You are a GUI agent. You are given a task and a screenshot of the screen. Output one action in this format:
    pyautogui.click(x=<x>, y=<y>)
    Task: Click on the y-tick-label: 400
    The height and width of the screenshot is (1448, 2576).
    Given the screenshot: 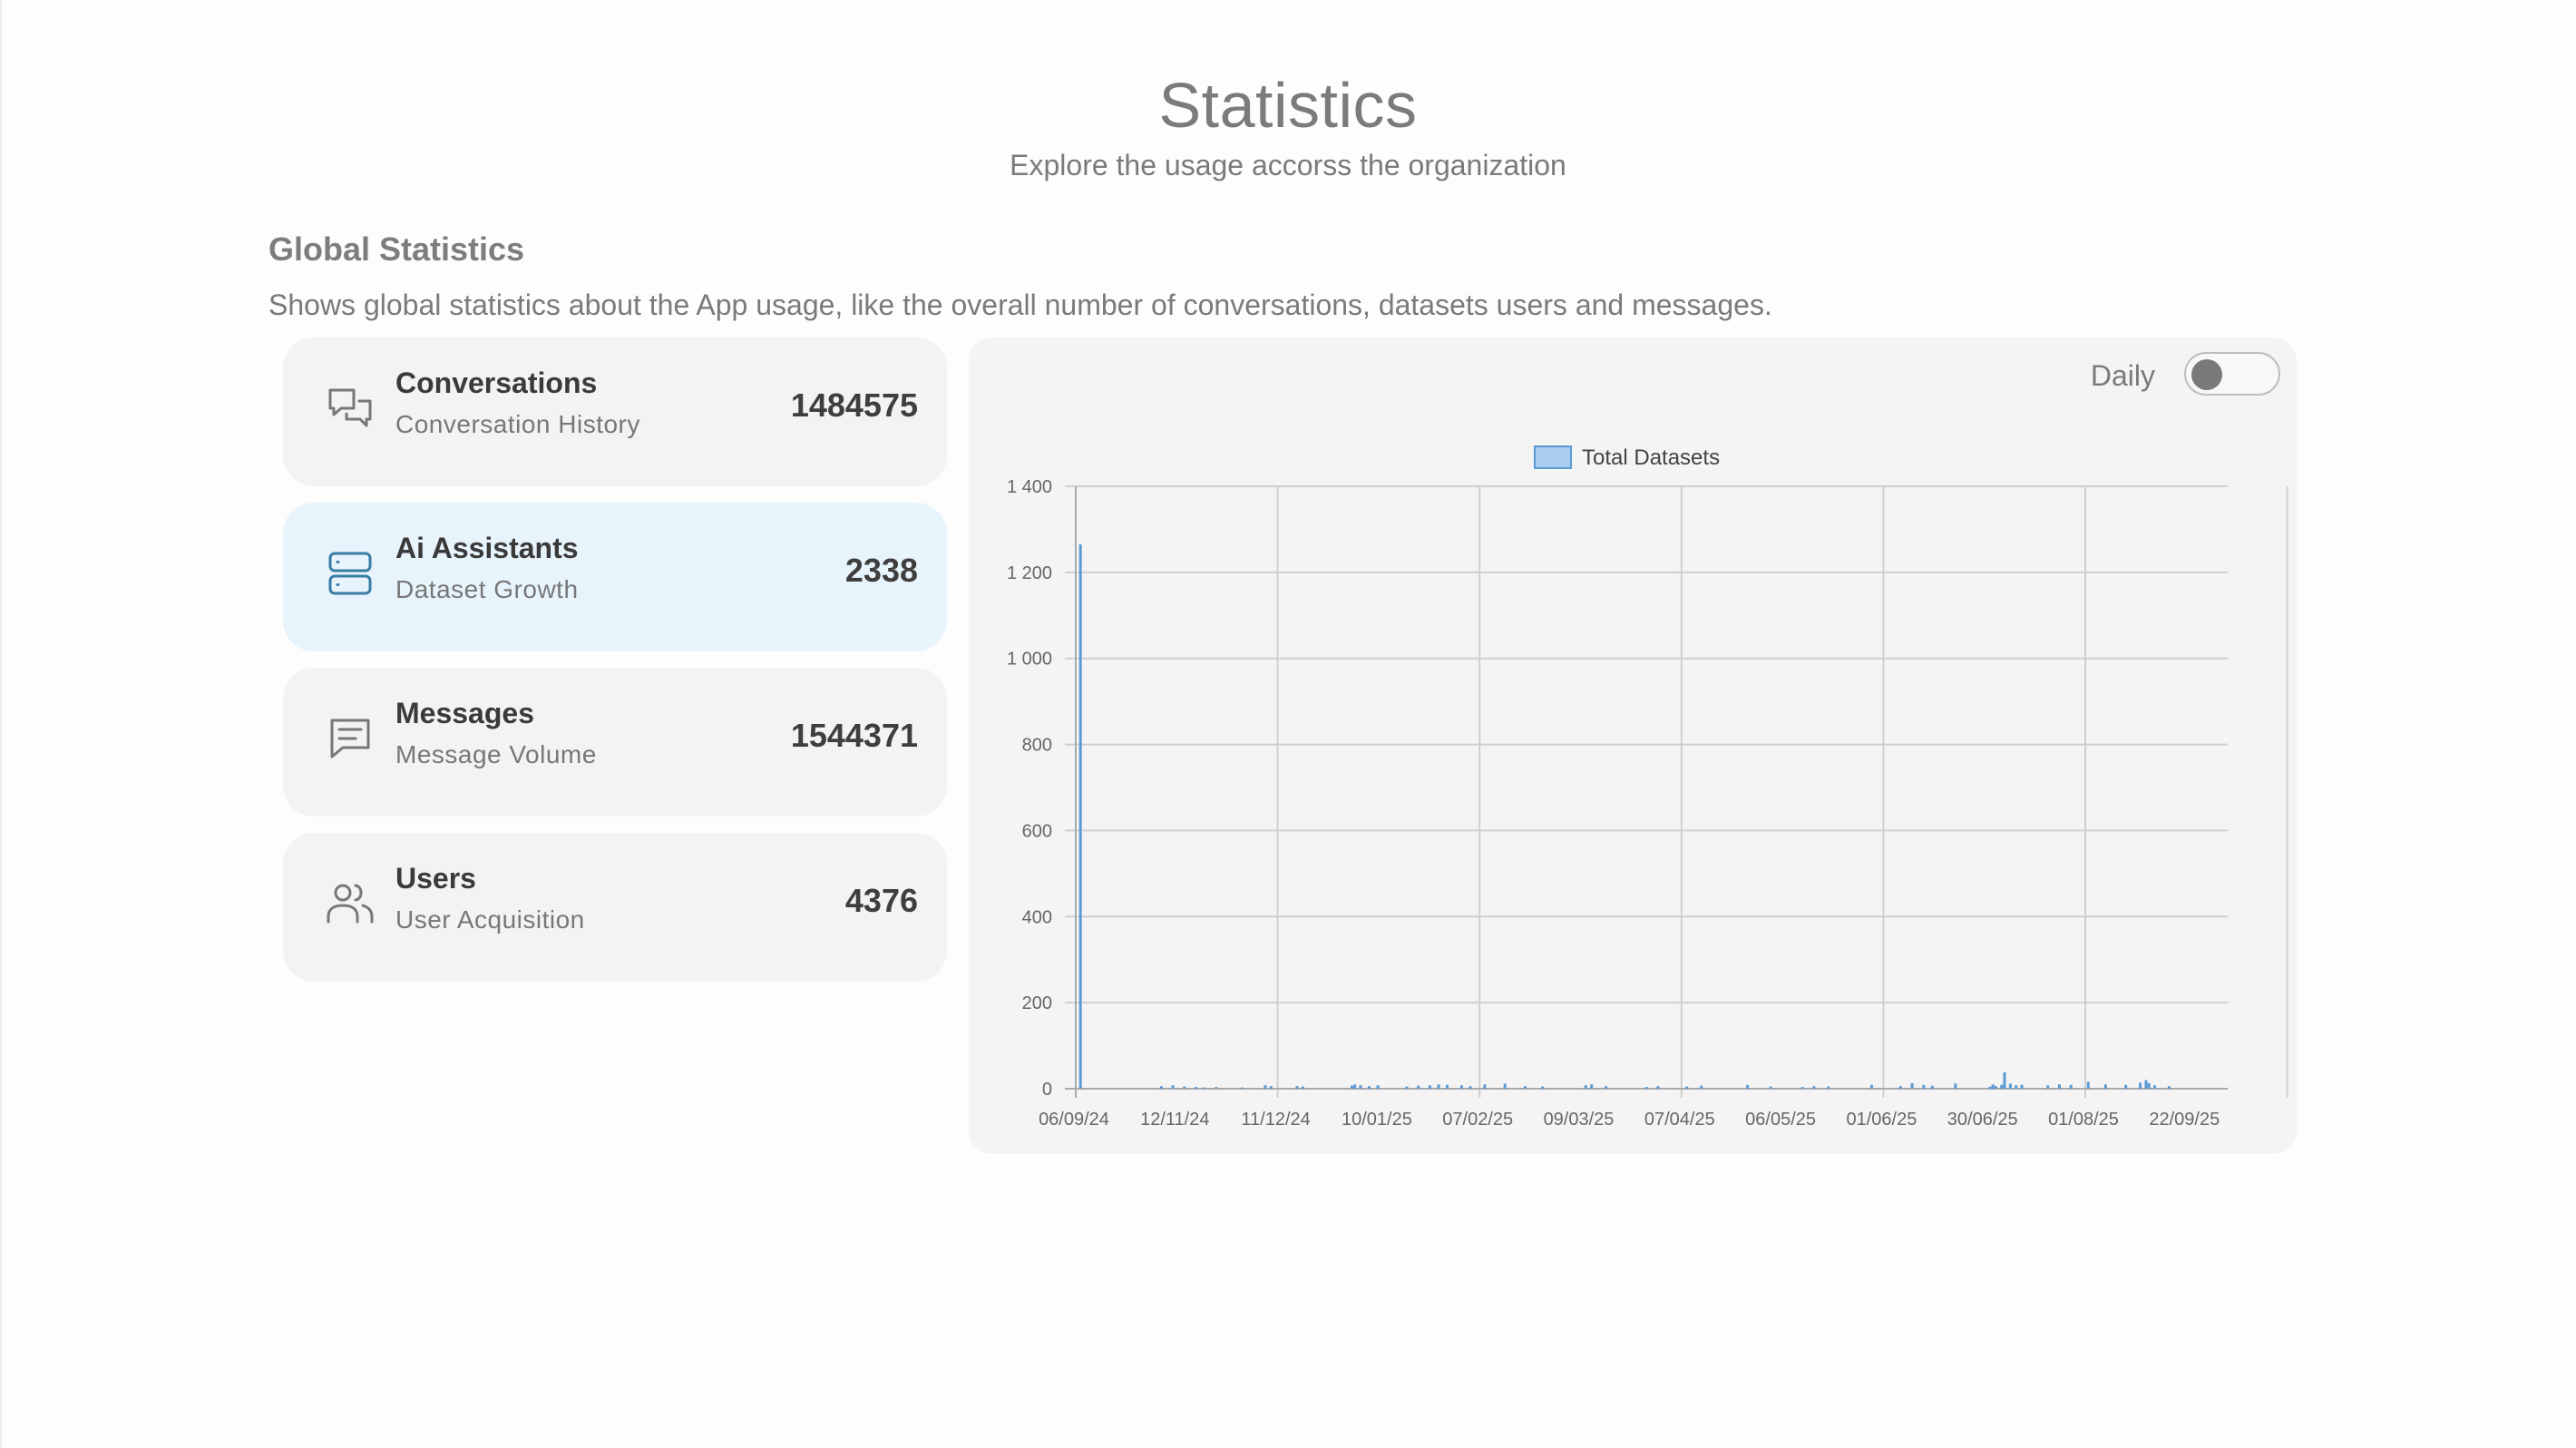 What is the action you would take?
    pyautogui.click(x=1037, y=917)
    